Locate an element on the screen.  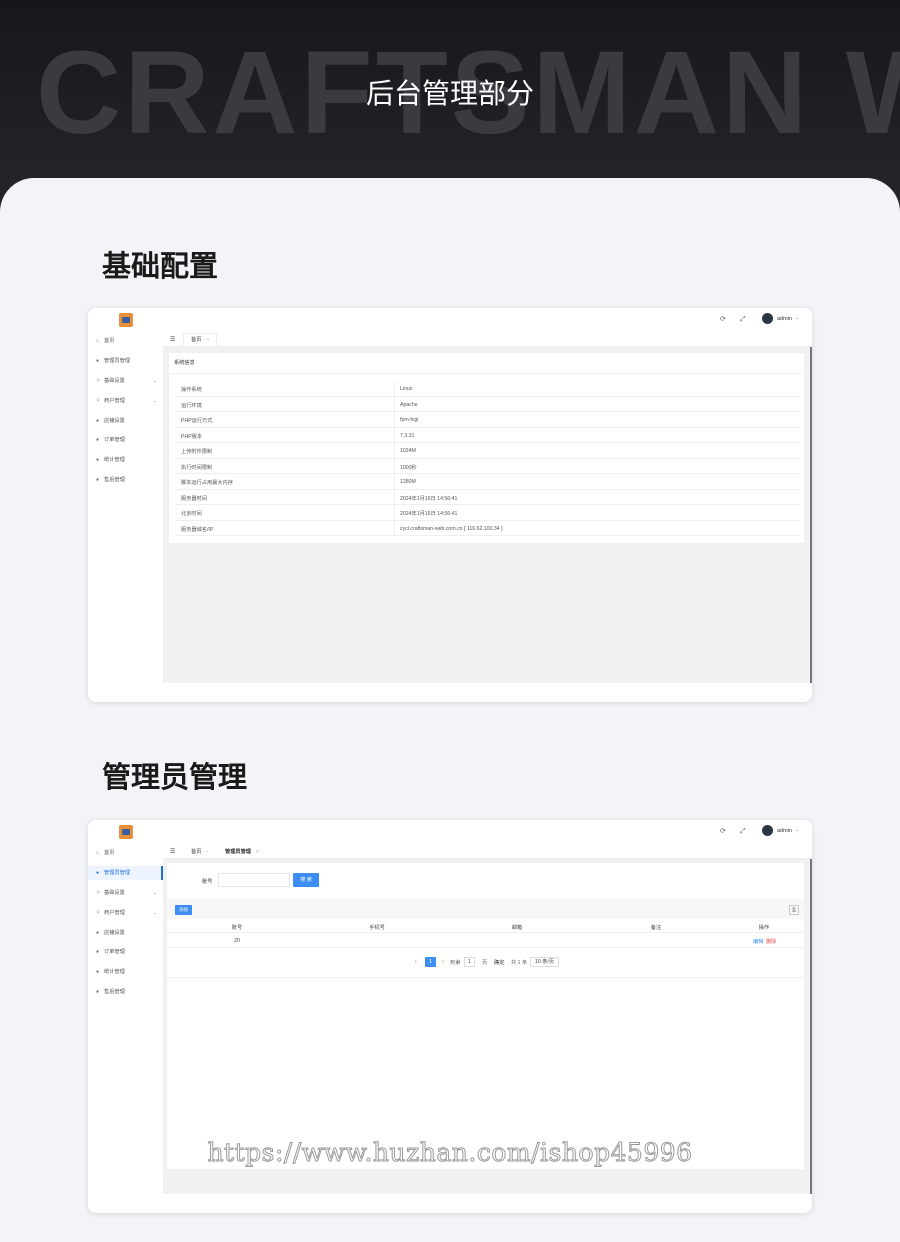
table-row: 20 编辑 删除 is located at coordinates (485, 941).